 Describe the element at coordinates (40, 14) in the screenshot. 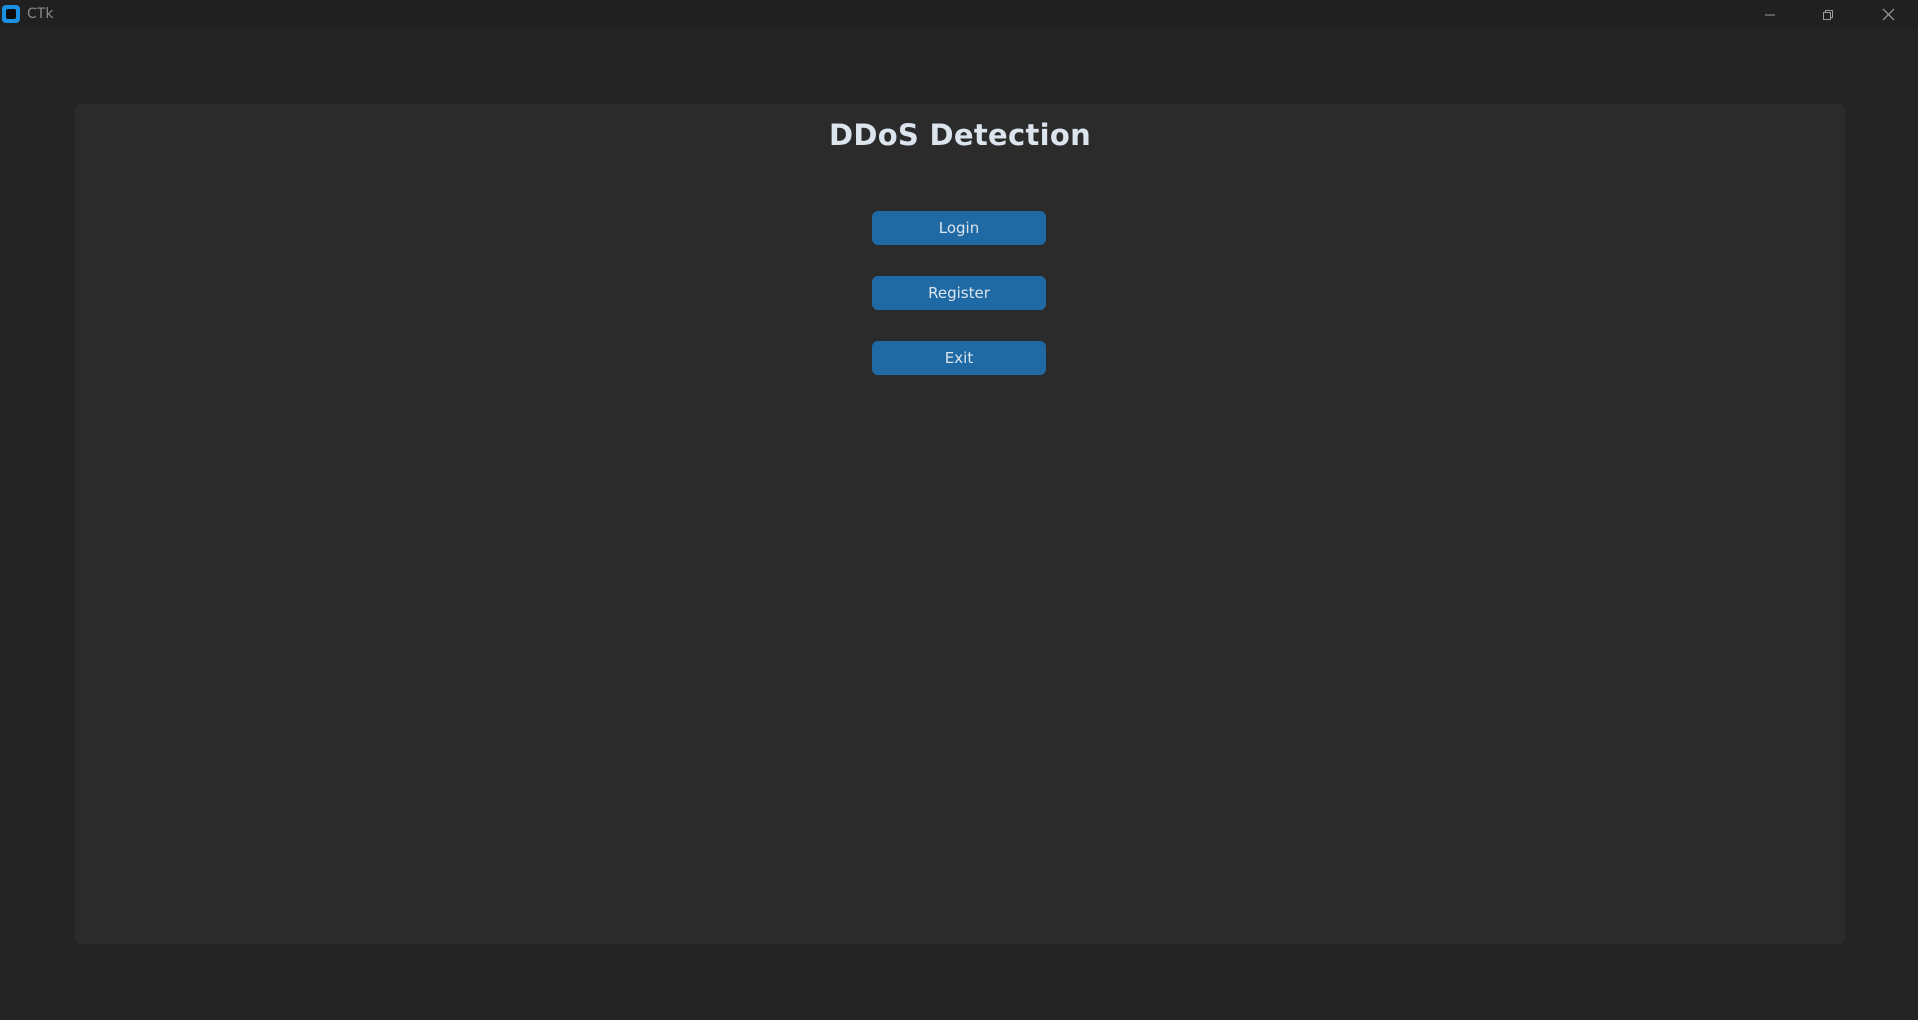

I see `window-title: CTk` at that location.